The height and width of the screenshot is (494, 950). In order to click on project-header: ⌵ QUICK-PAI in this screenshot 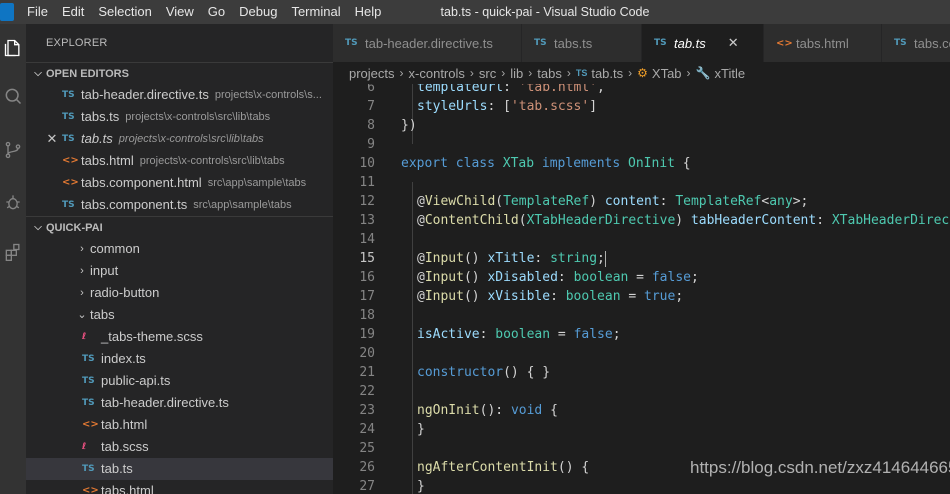, I will do `click(179, 227)`.